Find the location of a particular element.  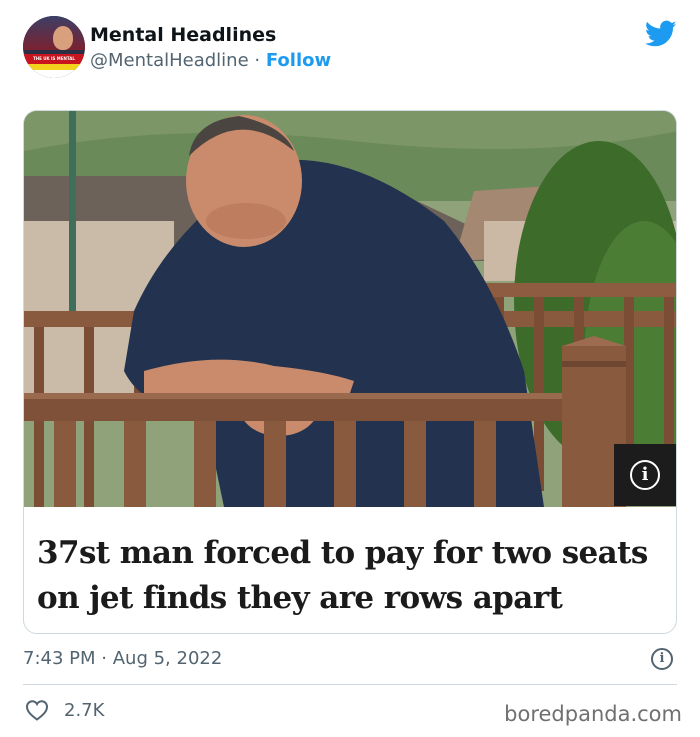

watermark: boredpanda.com is located at coordinates (593, 714).